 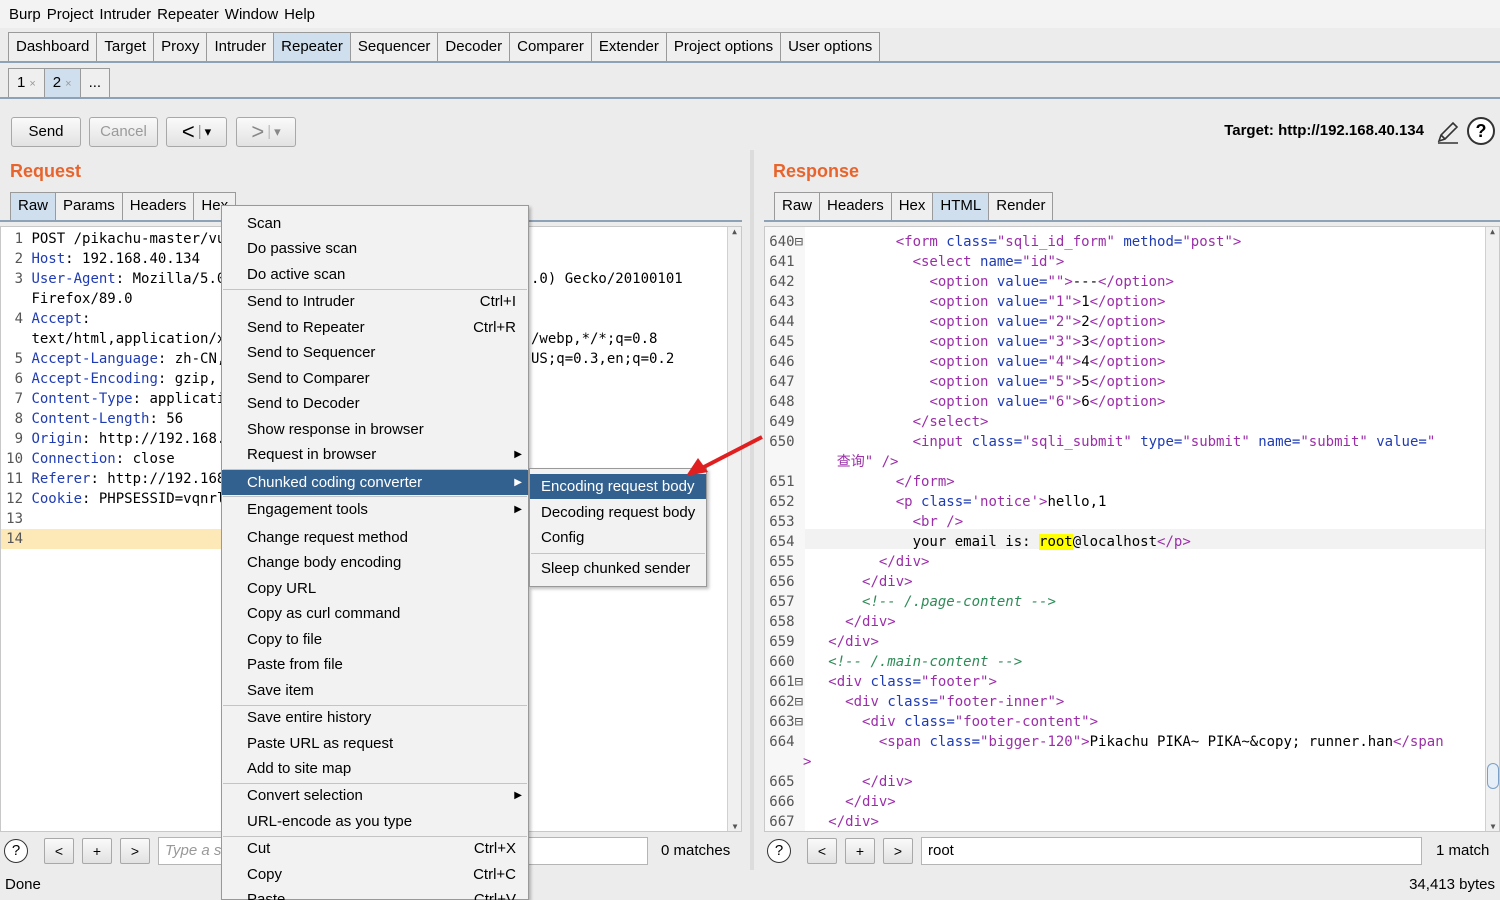 I want to click on menu-intruder: Intruder, so click(x=125, y=14).